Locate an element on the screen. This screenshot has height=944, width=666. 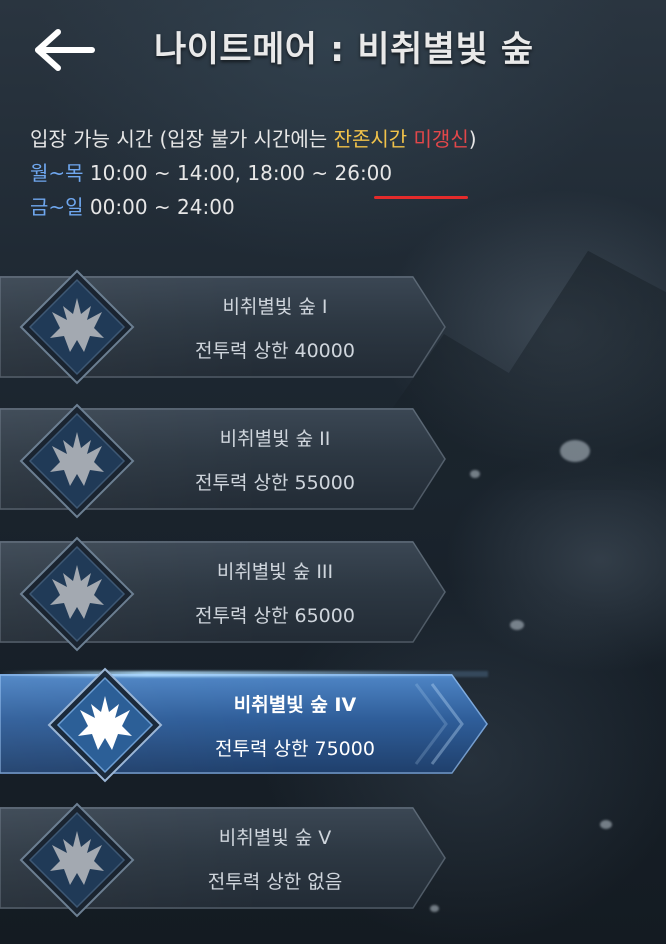
combat-power-limit: 전투력 상한 65000 is located at coordinates (275, 616).